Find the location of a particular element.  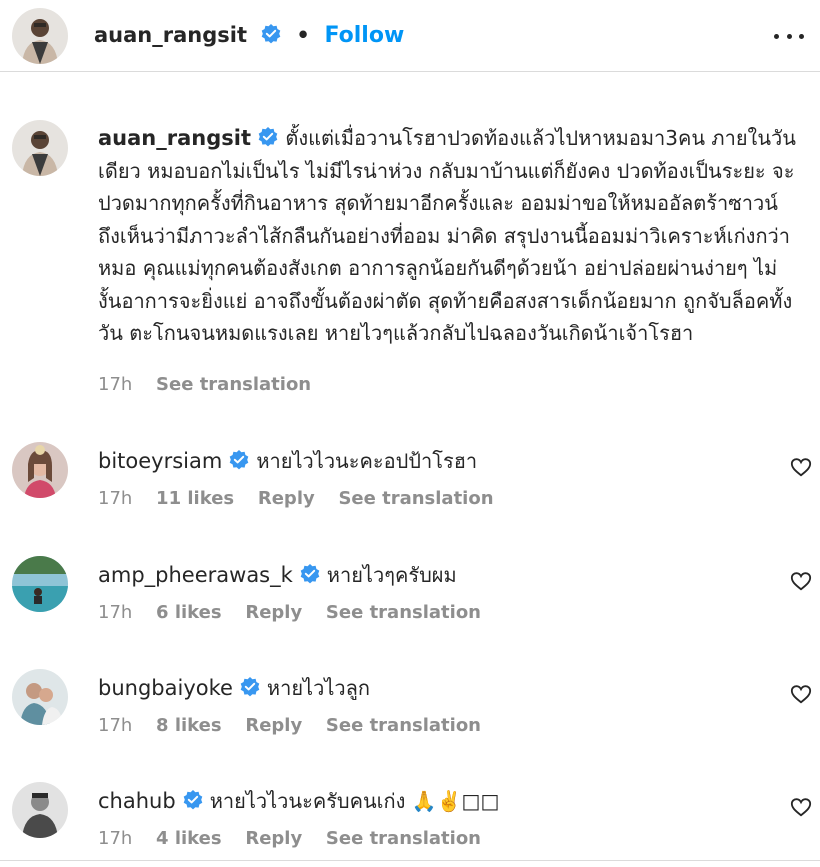

comment-line: bungbaiyoke หายไวไวลูก is located at coordinates (234, 688).